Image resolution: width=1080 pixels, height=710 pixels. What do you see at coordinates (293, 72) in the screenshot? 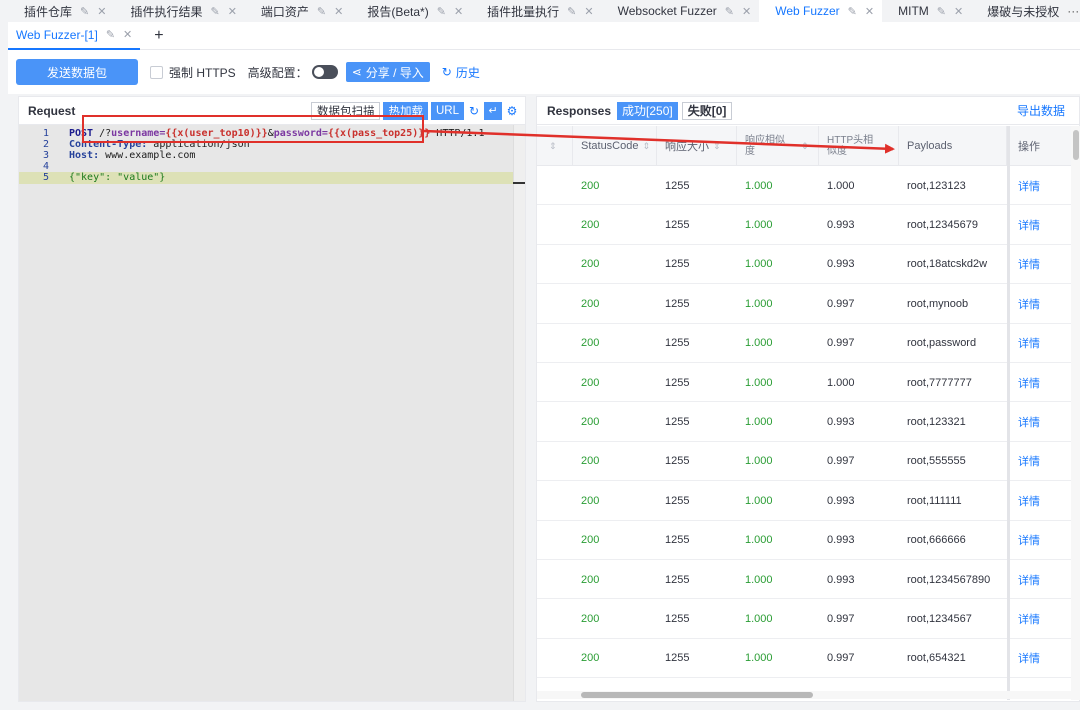
I see `advanced-config: 高级配置：` at bounding box center [293, 72].